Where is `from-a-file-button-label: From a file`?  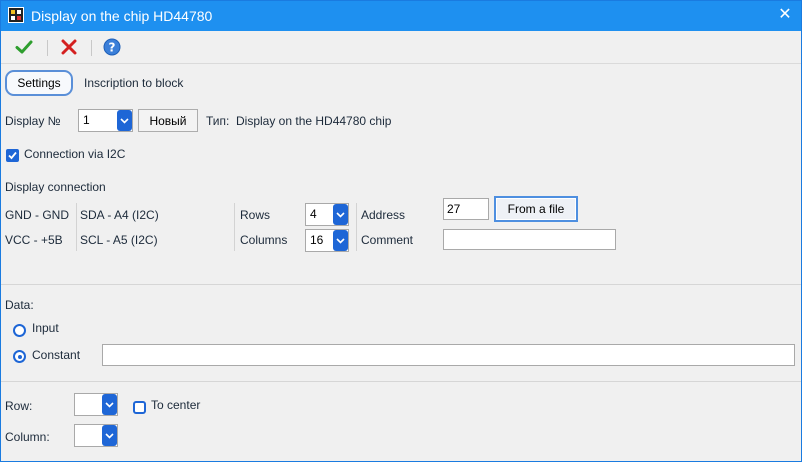 from-a-file-button-label: From a file is located at coordinates (536, 209).